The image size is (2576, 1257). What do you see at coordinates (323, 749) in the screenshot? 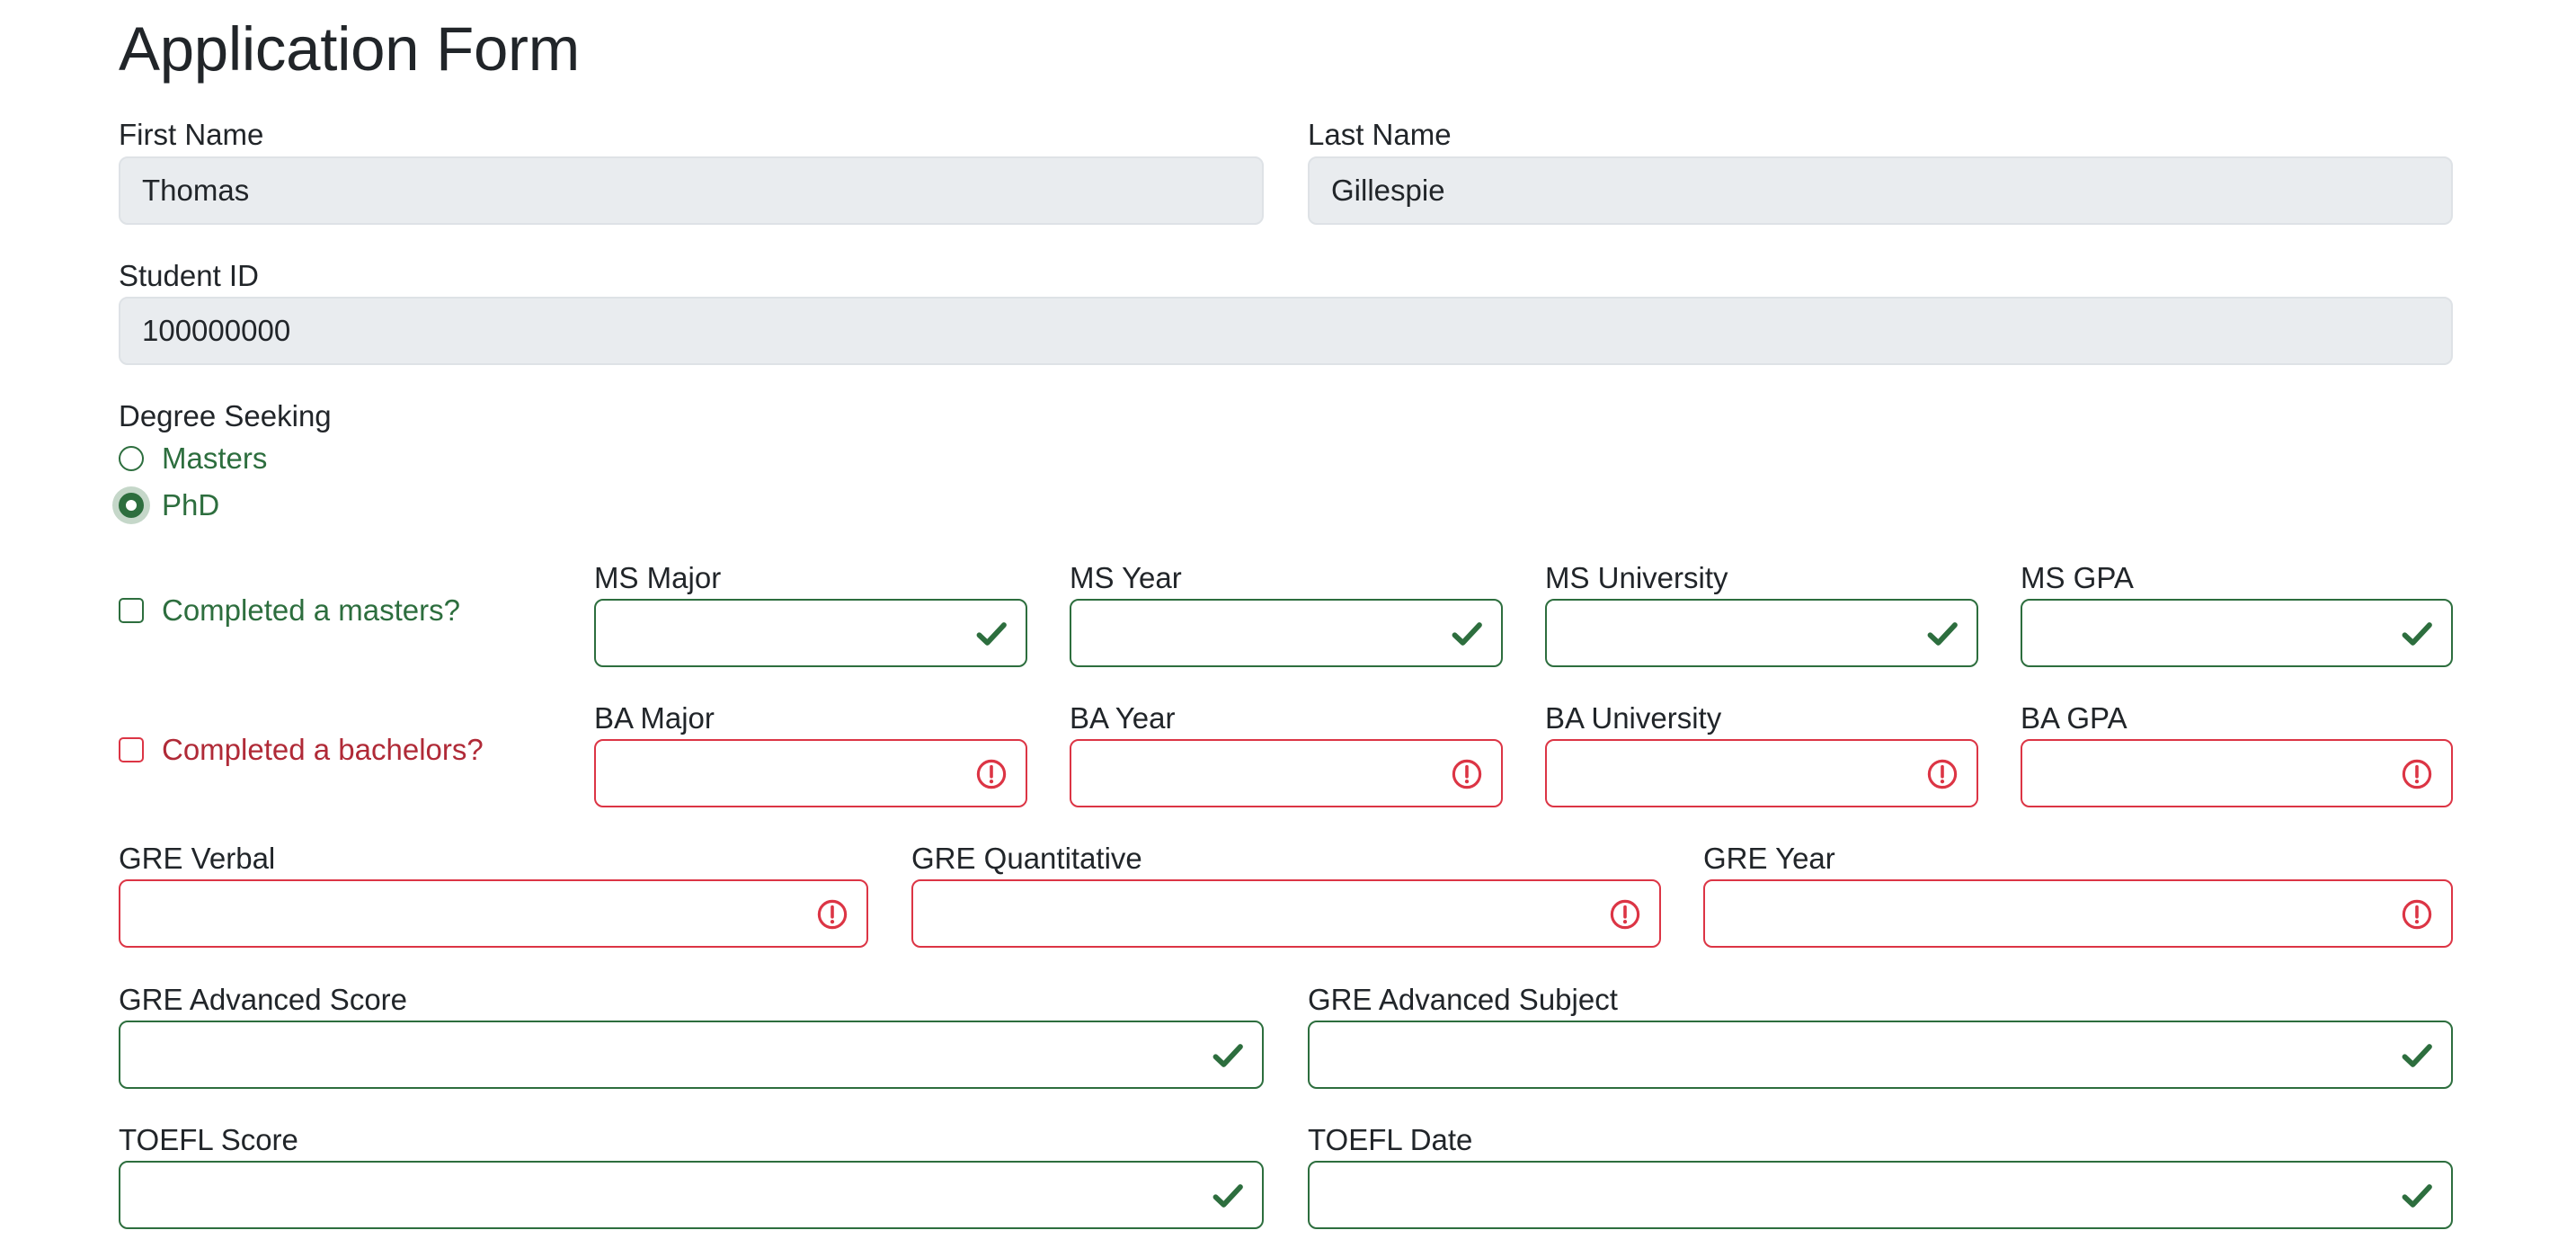
I see `completed-bachelors-label: Completed a bachelors?` at bounding box center [323, 749].